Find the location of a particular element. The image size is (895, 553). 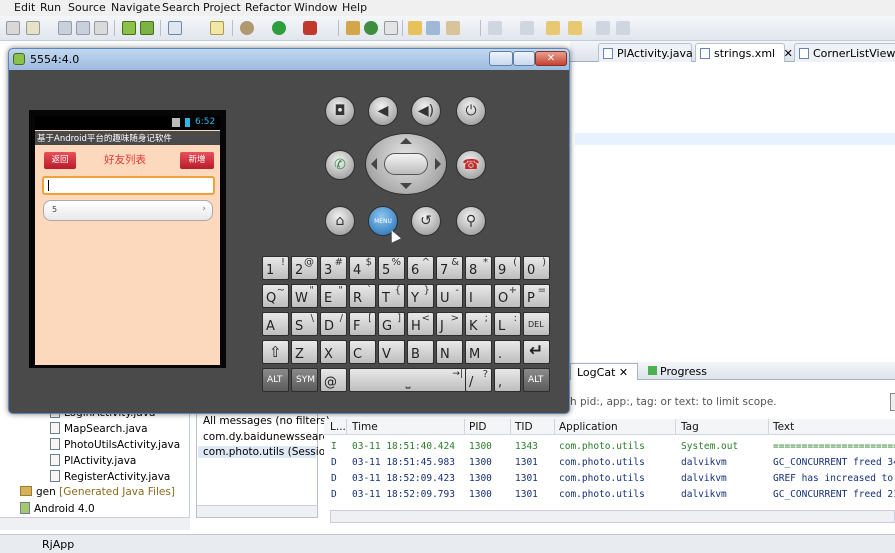

filter-item: com.dy.baidunewssearch is located at coordinates (269, 437).